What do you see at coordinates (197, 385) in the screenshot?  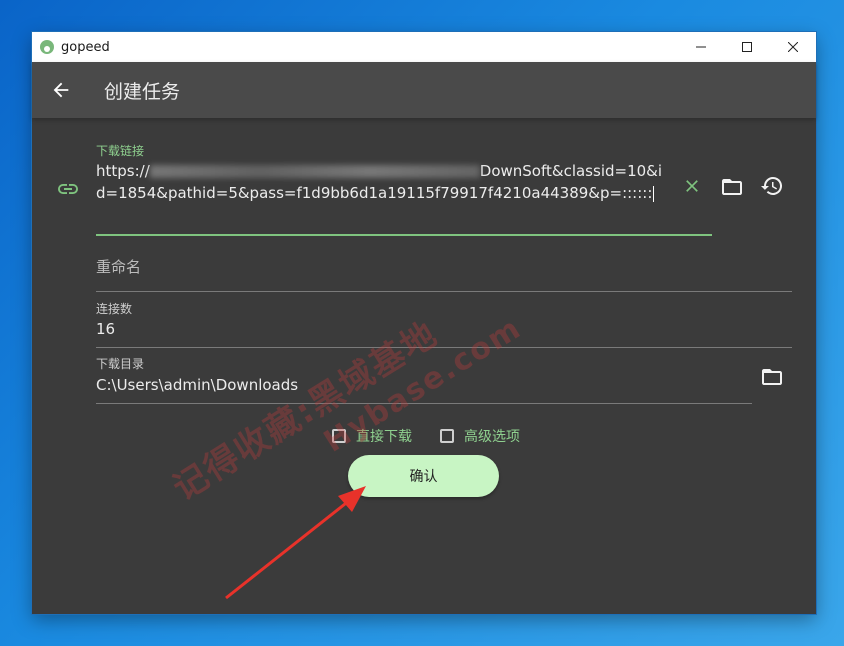 I see `directory-input: C:\Users\admin\Downloads` at bounding box center [197, 385].